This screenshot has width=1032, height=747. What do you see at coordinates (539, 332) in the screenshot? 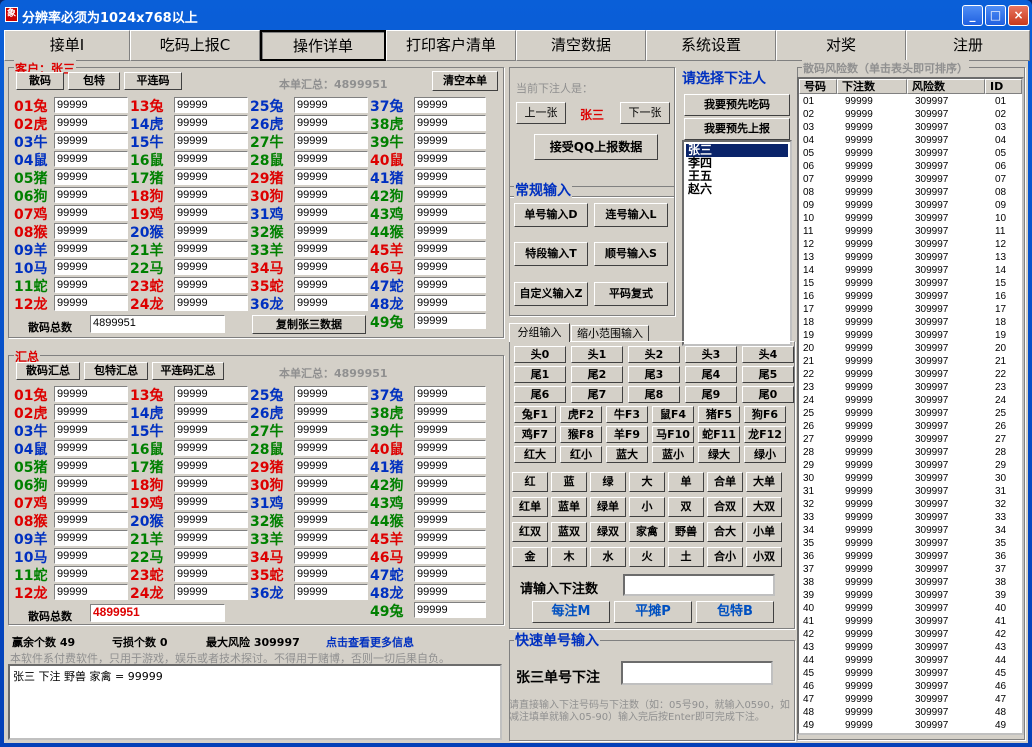
I see `tab-group-input: 分组输入` at bounding box center [539, 332].